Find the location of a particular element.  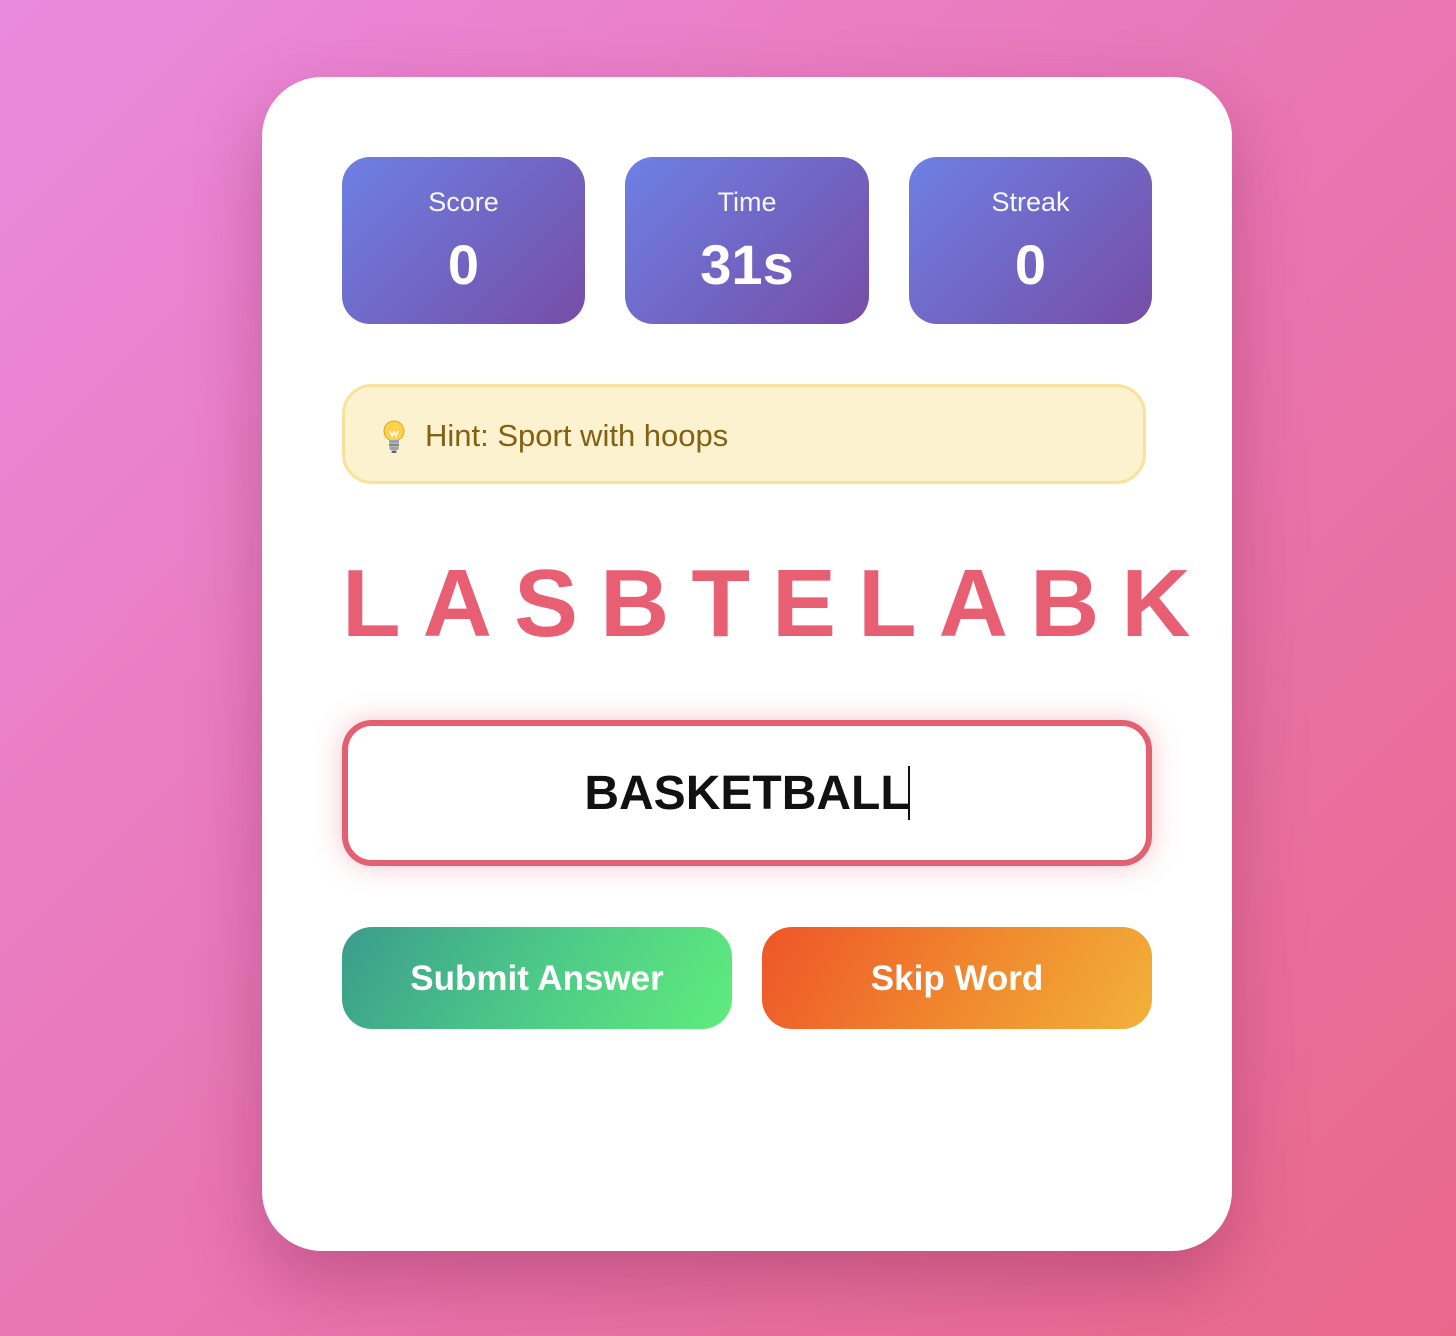

hint-box: Hint: Sport with hoops is located at coordinates (744, 434).